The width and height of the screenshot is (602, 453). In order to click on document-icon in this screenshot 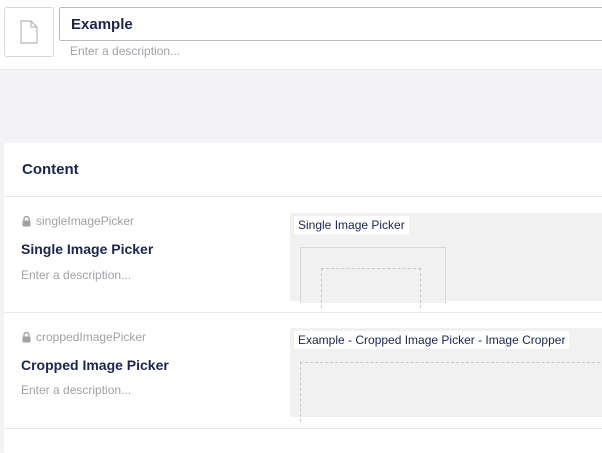, I will do `click(29, 32)`.